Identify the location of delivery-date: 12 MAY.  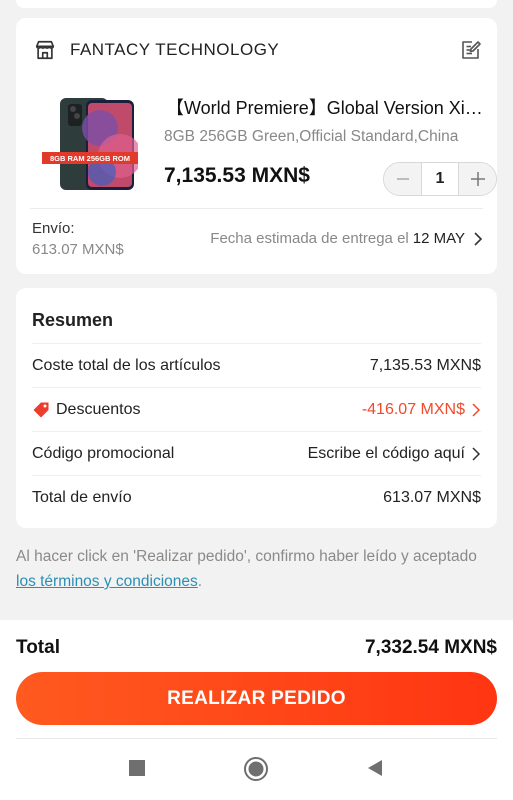
(438, 238).